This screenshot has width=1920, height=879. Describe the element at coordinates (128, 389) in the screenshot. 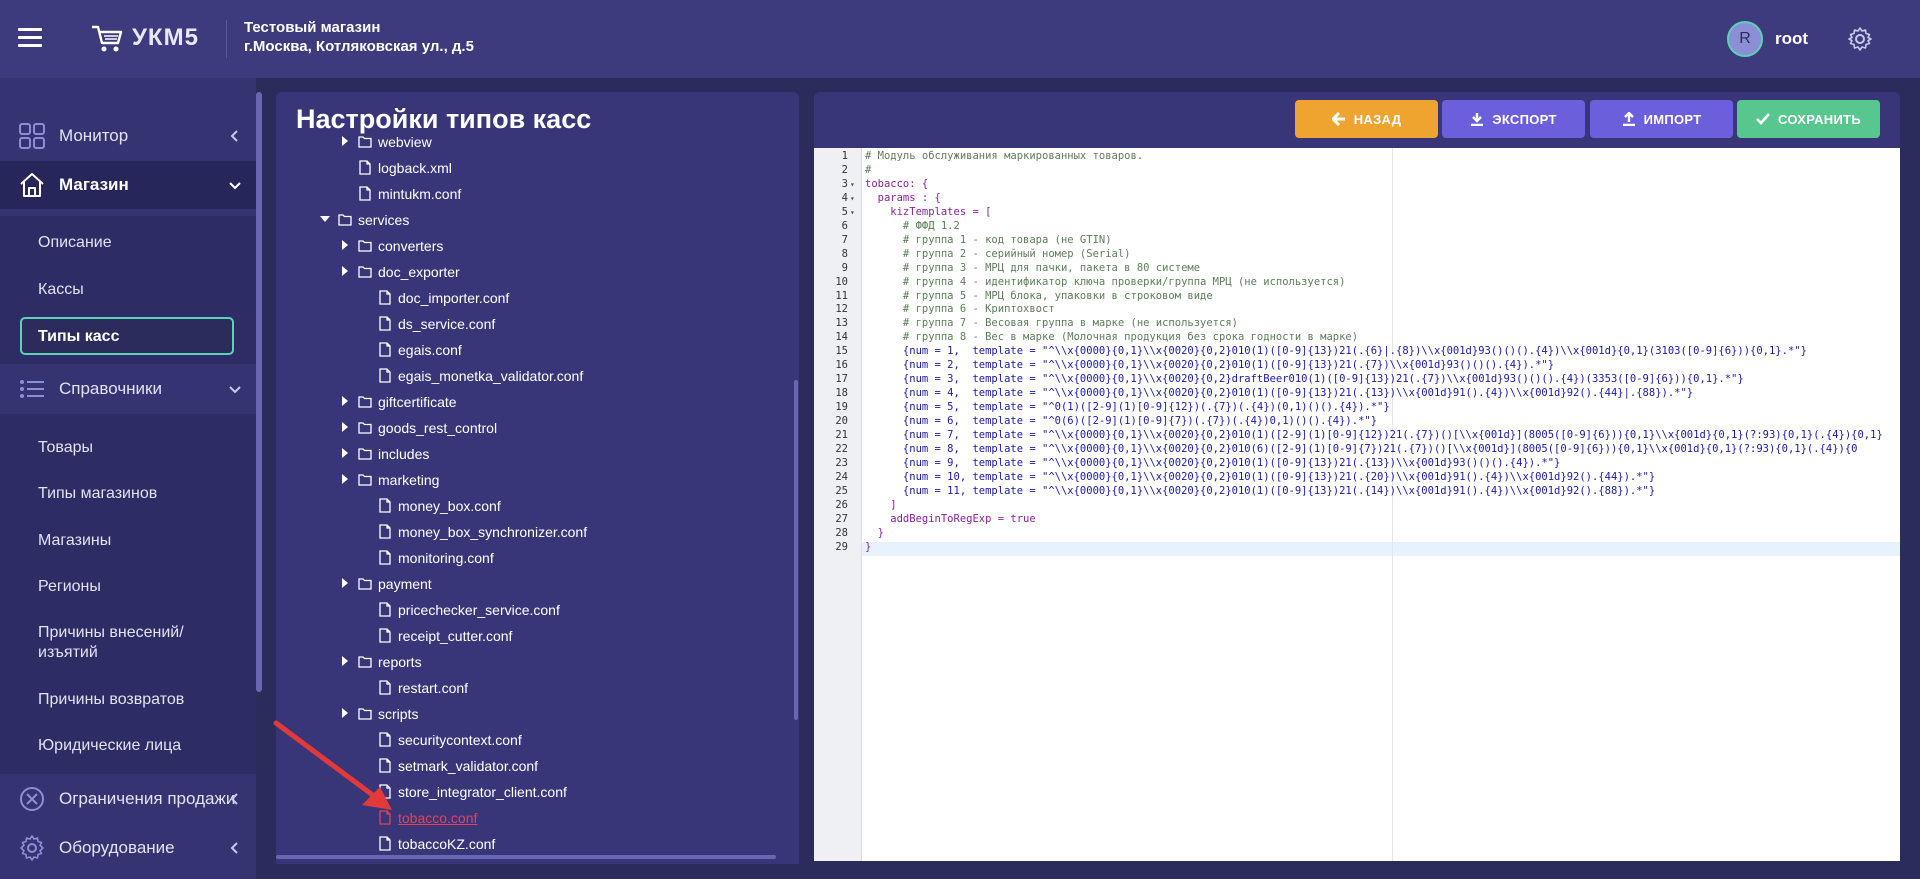

I see `sidebar-item-directories: Справочники` at that location.